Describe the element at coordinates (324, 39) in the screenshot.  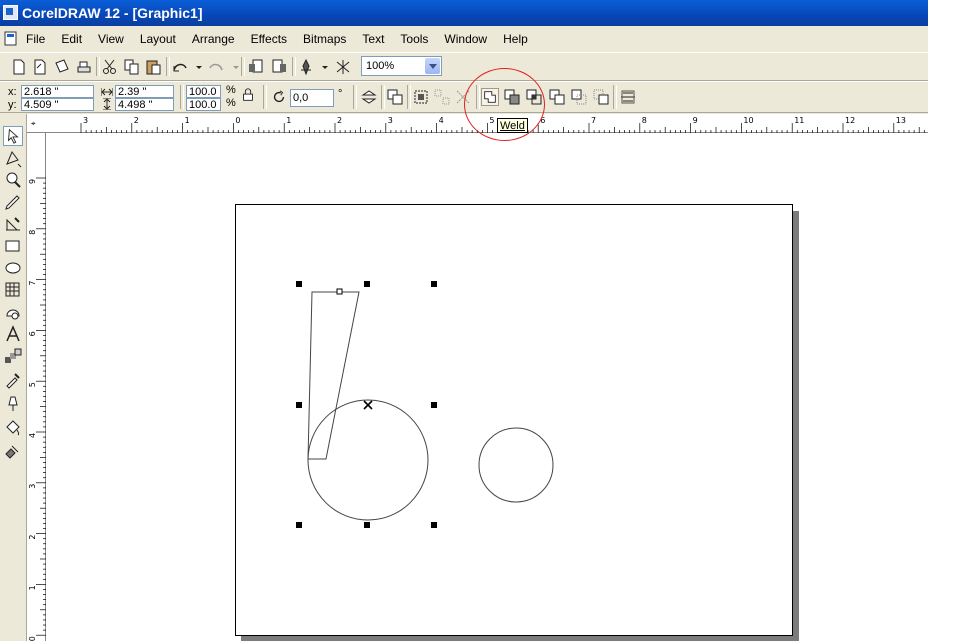
I see `menu-bitmaps: Bitmaps` at that location.